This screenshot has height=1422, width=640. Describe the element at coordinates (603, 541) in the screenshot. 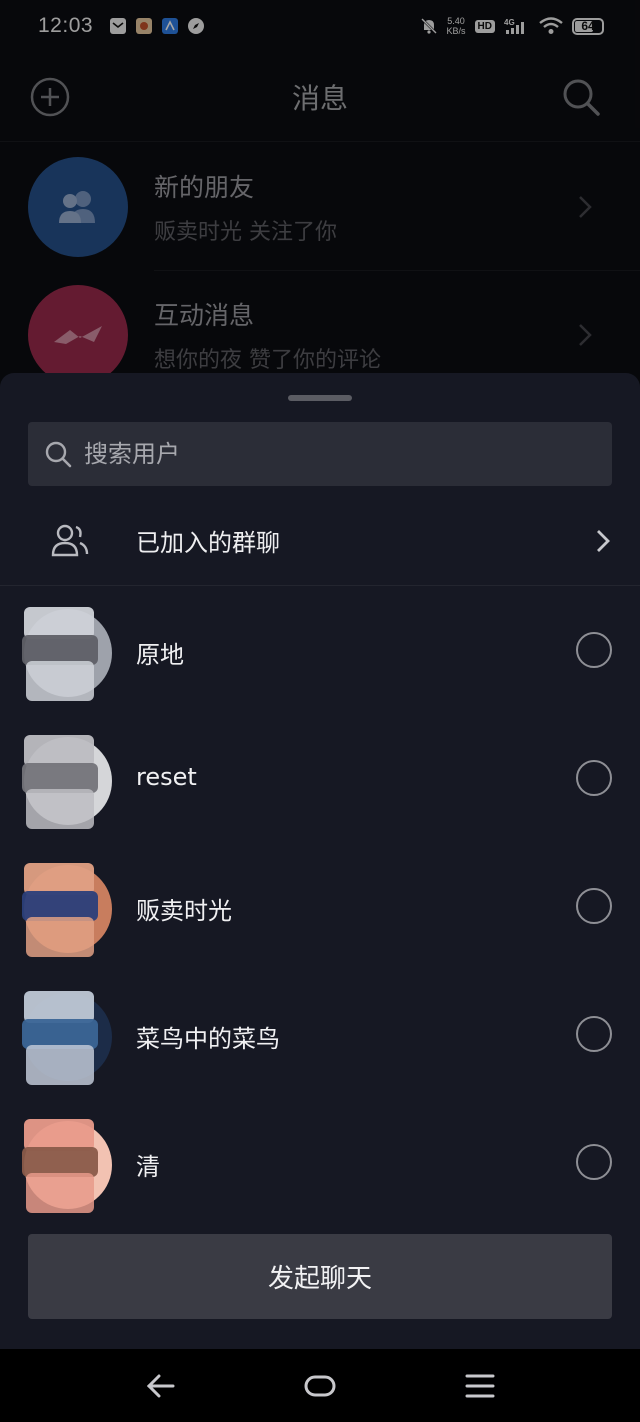

I see `chevron-right-icon` at that location.